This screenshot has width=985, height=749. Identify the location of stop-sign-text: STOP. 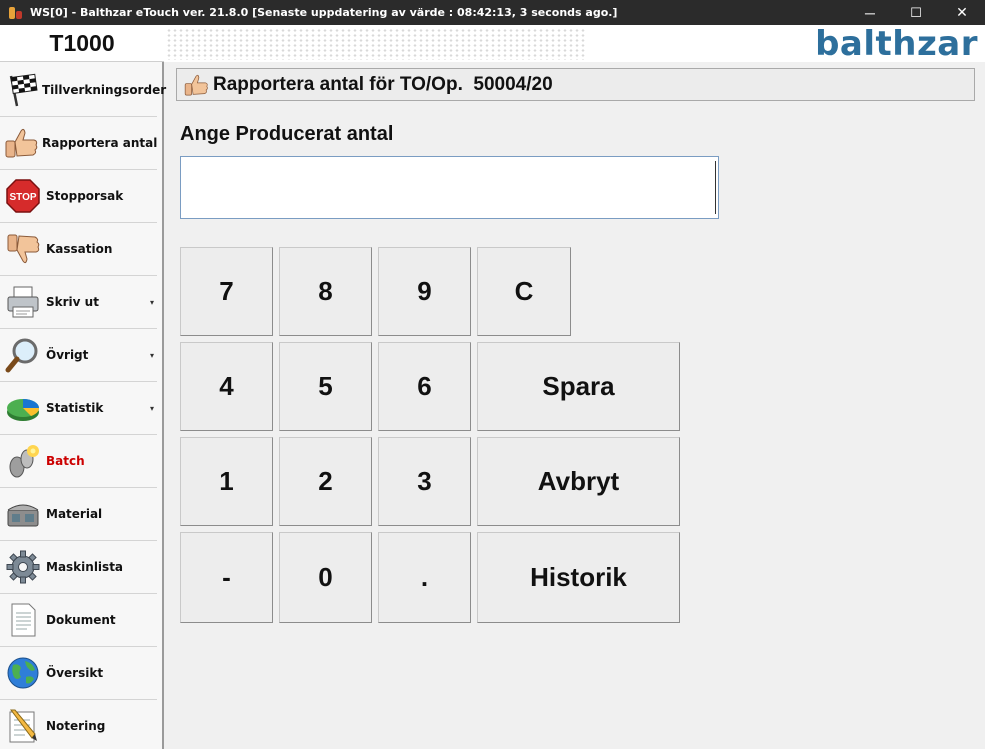
(22, 197).